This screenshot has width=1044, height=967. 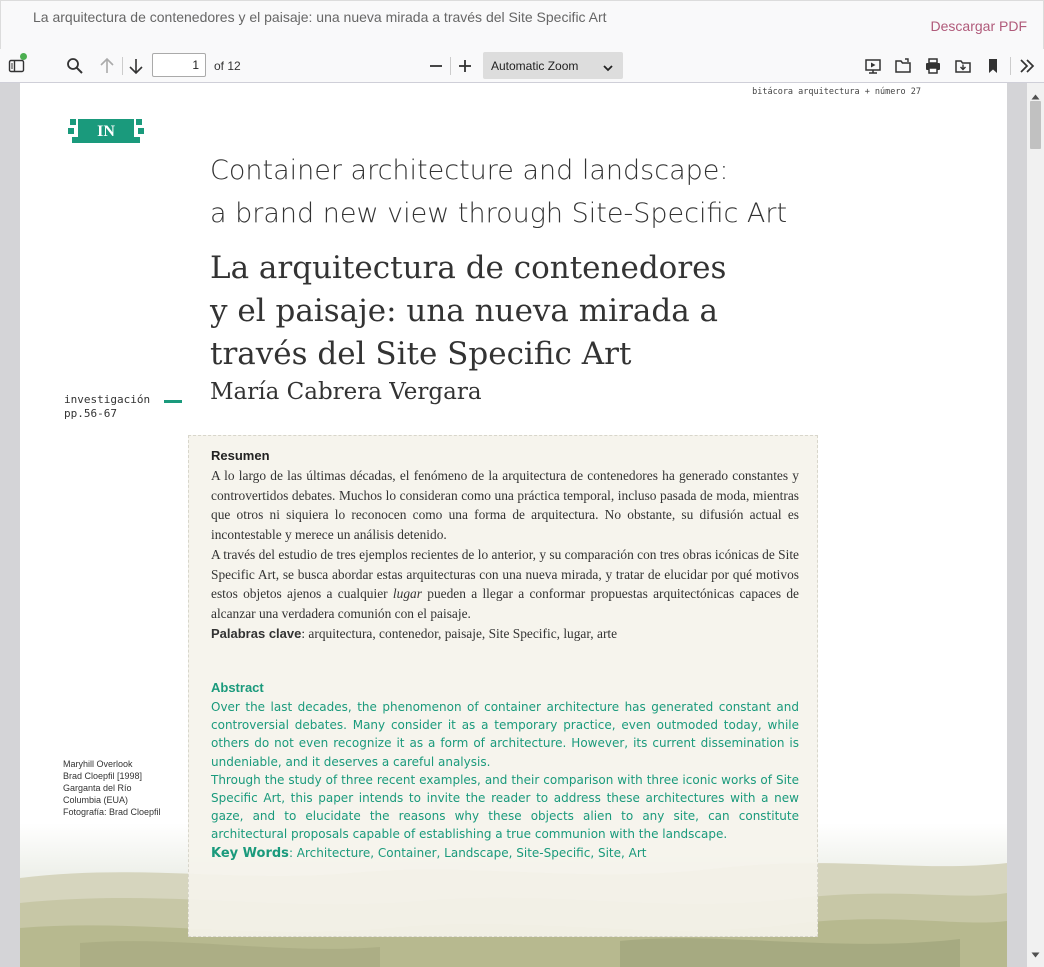 I want to click on save-button, so click(x=963, y=65).